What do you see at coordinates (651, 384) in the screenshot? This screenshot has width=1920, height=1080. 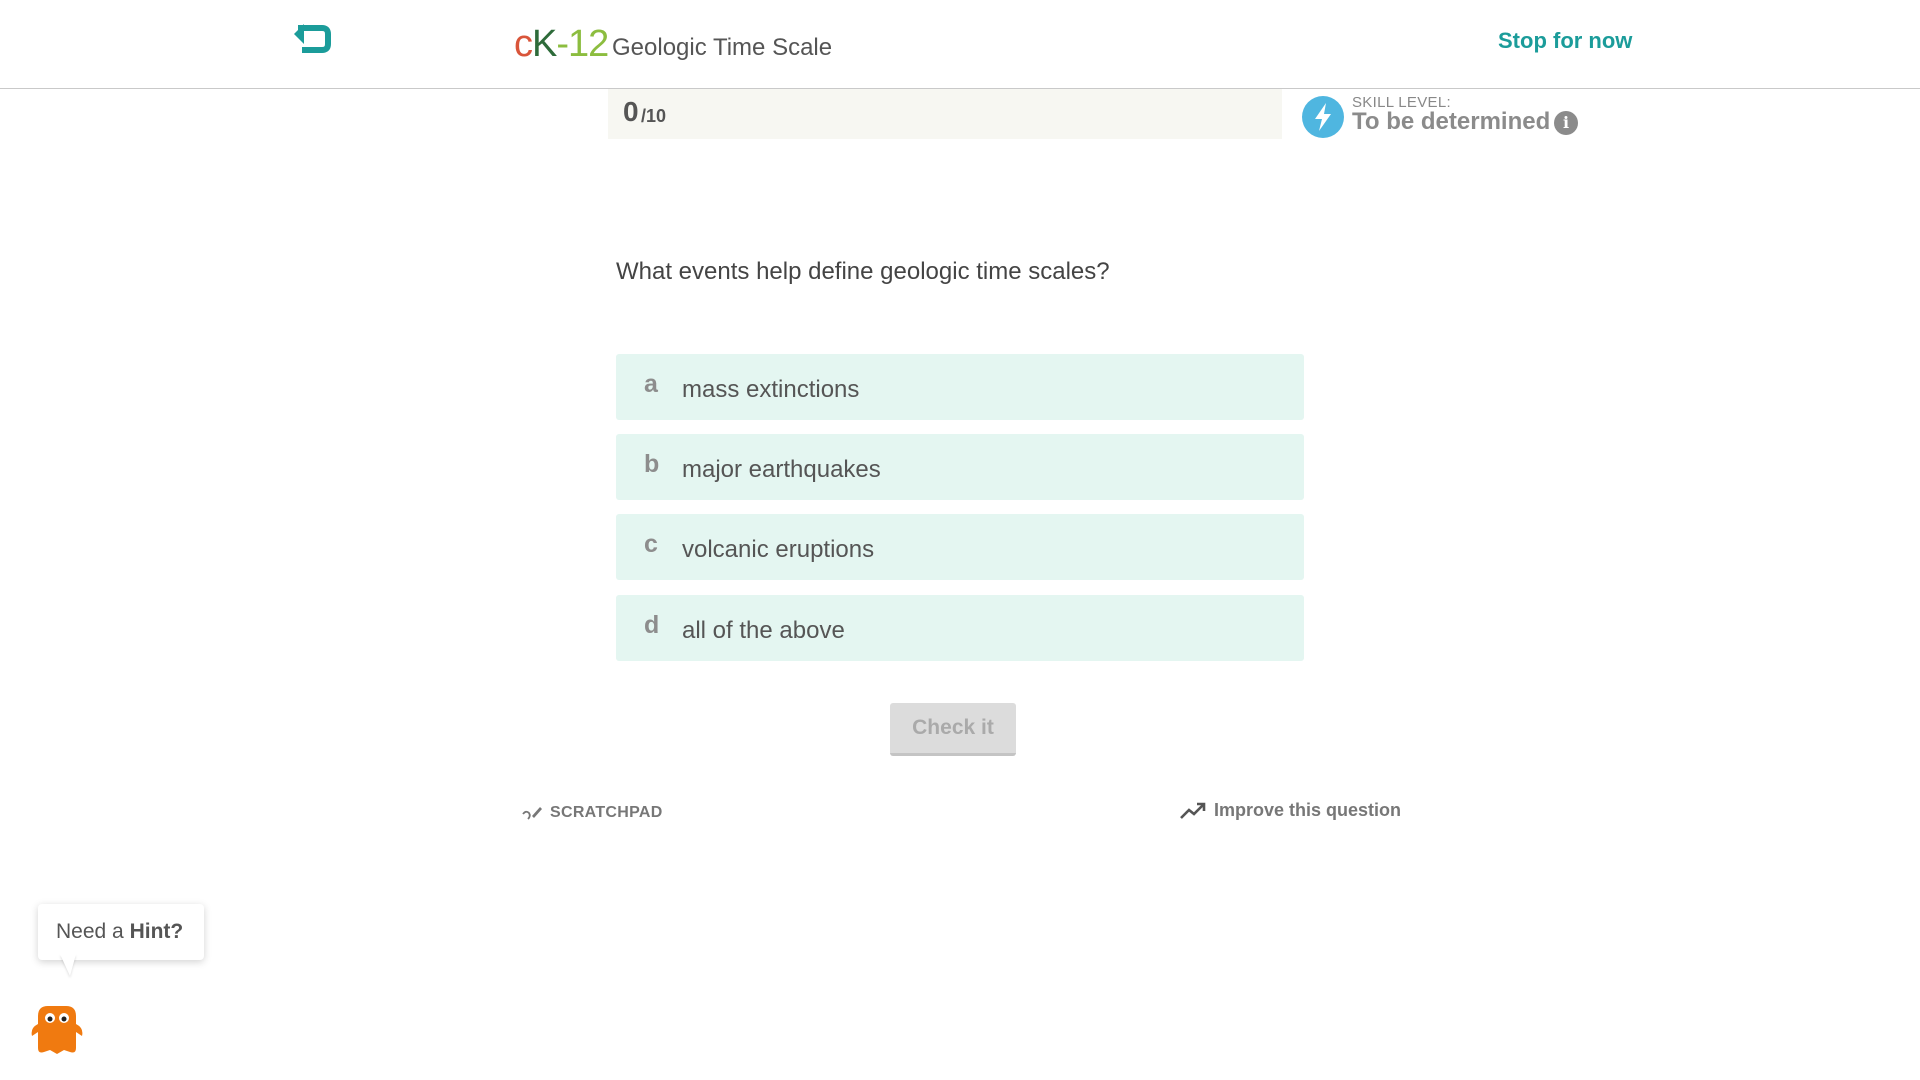 I see `option-letter: a` at bounding box center [651, 384].